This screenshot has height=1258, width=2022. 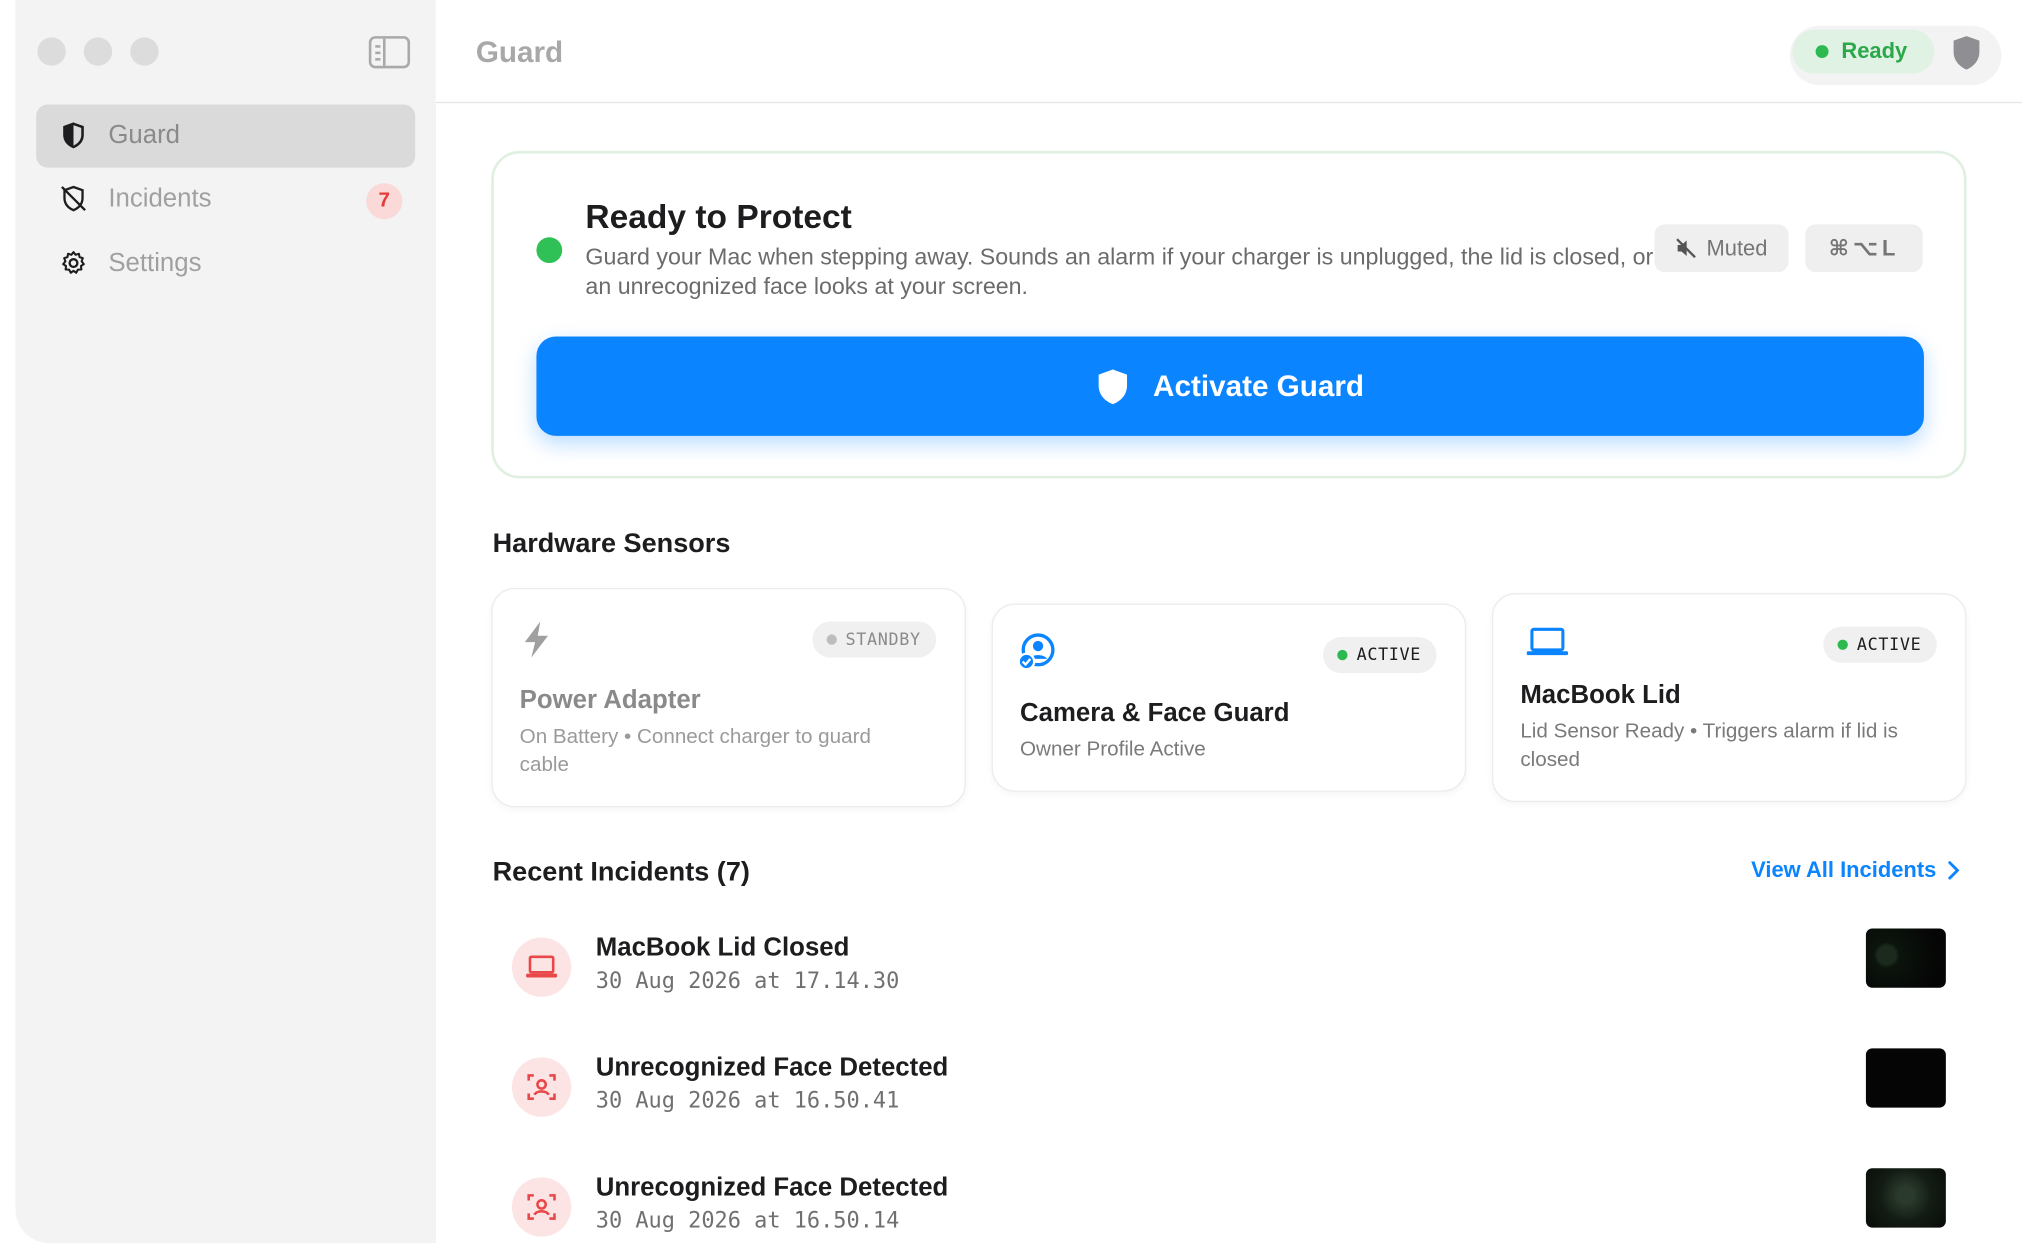 What do you see at coordinates (621, 872) in the screenshot?
I see `recent-incidents-heading: Recent Incidents (7)` at bounding box center [621, 872].